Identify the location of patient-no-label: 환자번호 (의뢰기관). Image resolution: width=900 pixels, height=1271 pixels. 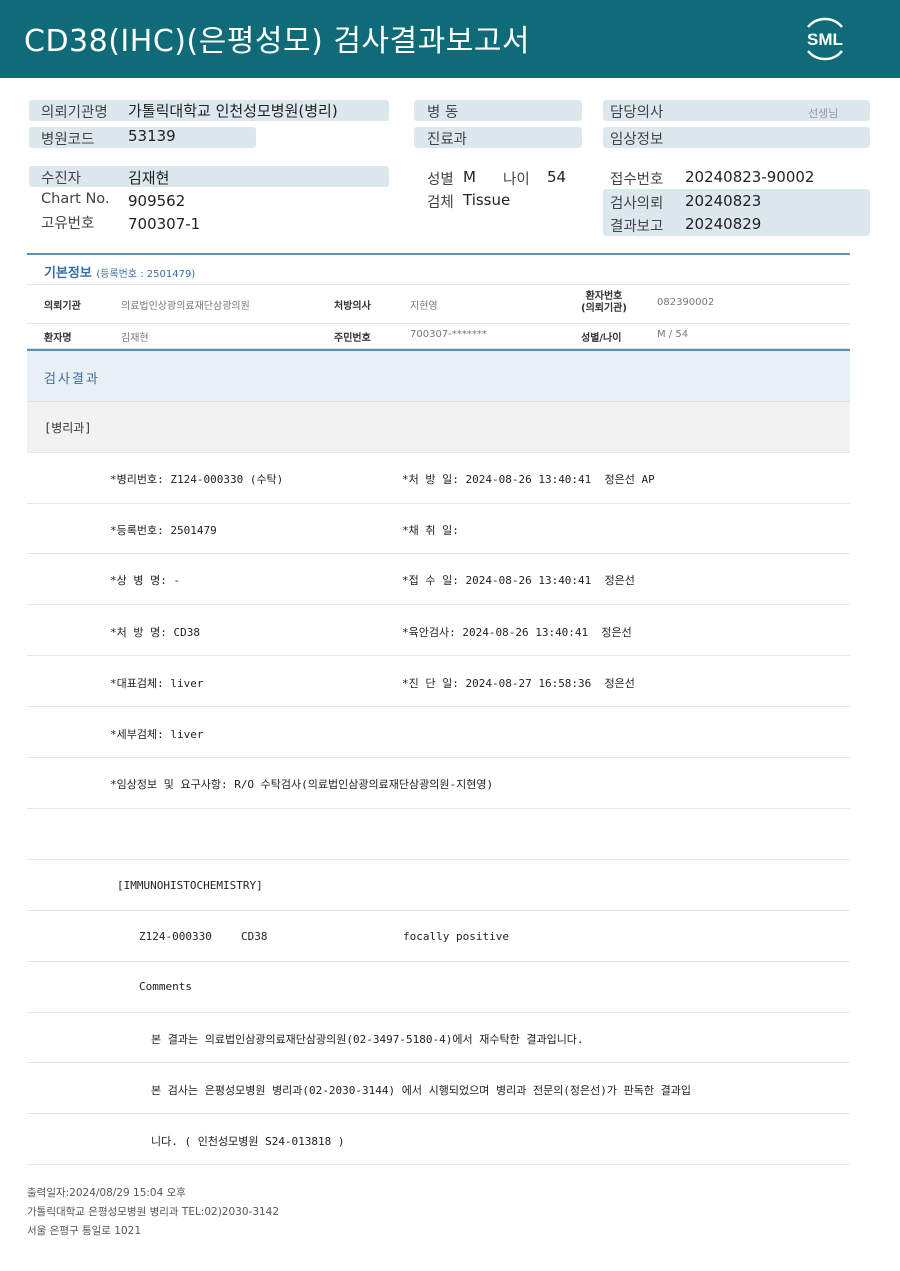
(604, 303).